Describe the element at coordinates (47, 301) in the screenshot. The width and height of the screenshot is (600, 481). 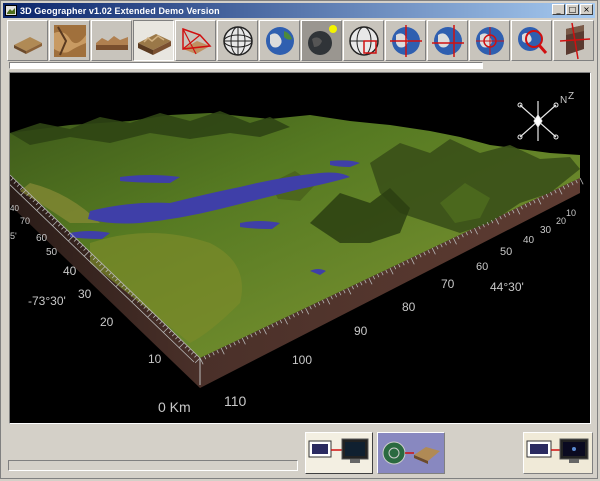
I see `longitude-label: -73°30'` at that location.